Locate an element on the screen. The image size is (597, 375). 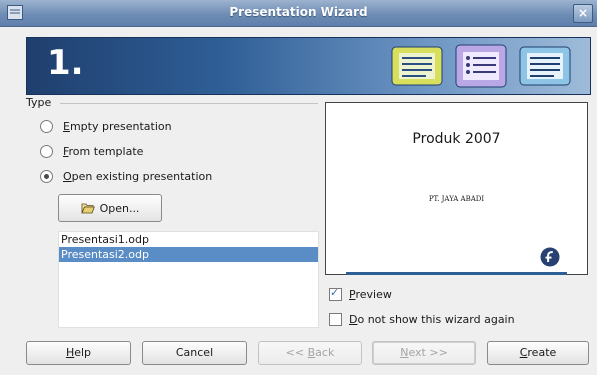
help-button: Help is located at coordinates (78, 353).